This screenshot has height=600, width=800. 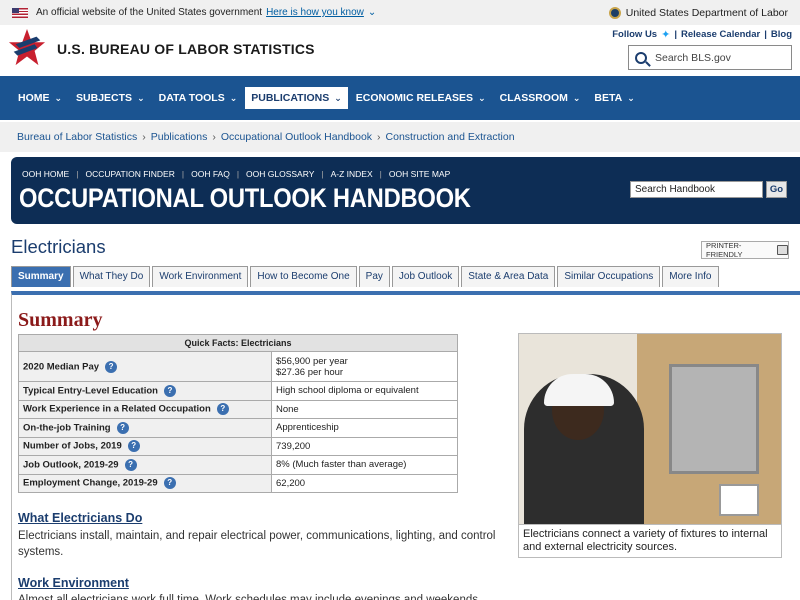 I want to click on fact-label: Number of Jobs, 2019, so click(x=72, y=446).